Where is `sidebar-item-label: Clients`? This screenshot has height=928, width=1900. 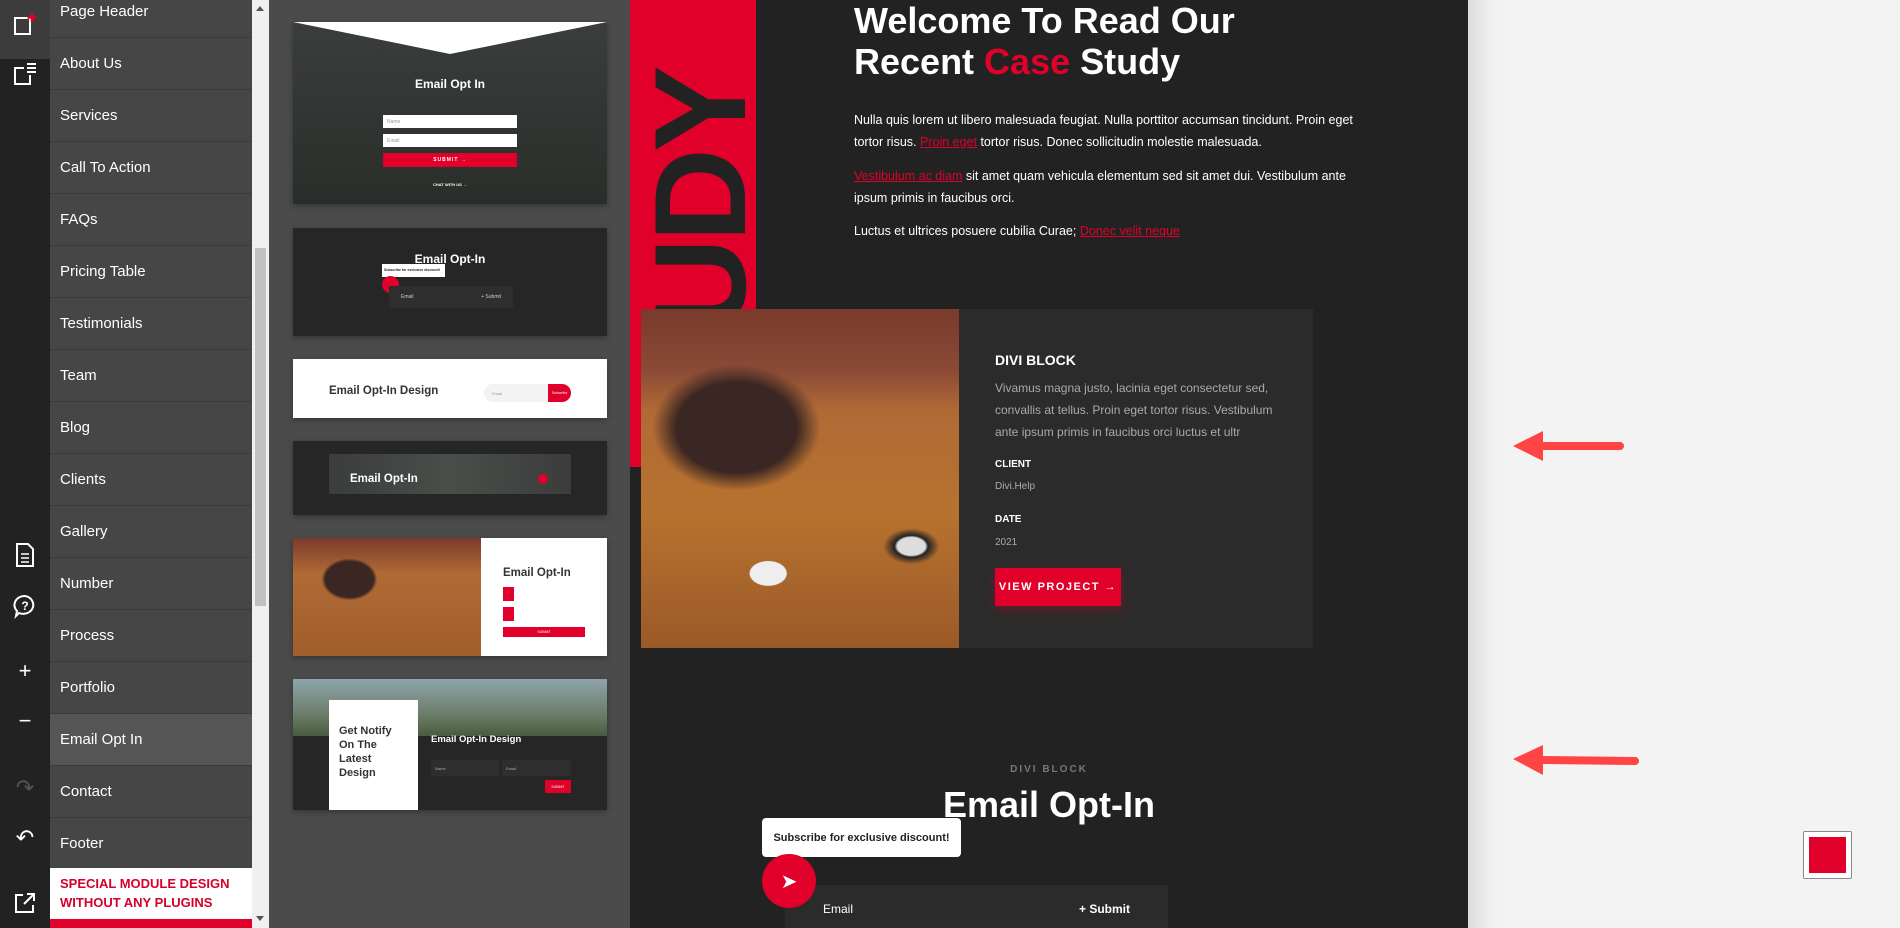 sidebar-item-label: Clients is located at coordinates (83, 479).